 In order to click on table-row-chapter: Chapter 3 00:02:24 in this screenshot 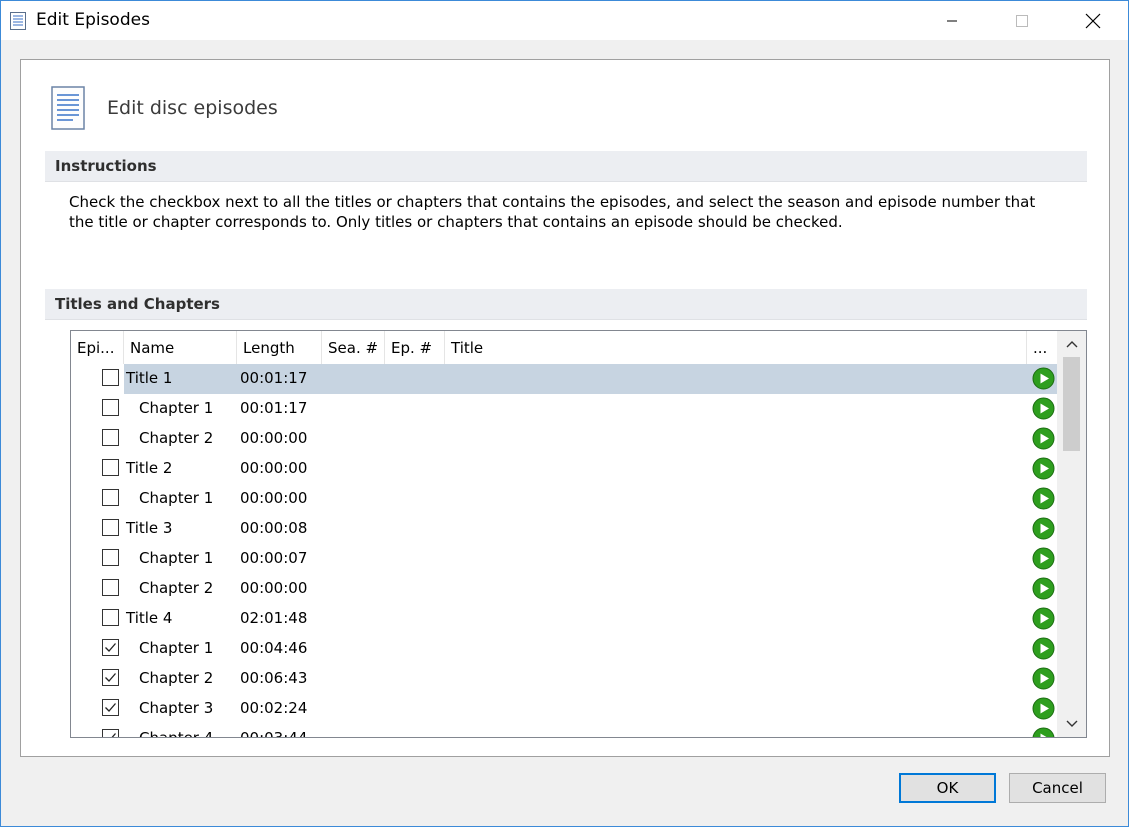, I will do `click(564, 709)`.